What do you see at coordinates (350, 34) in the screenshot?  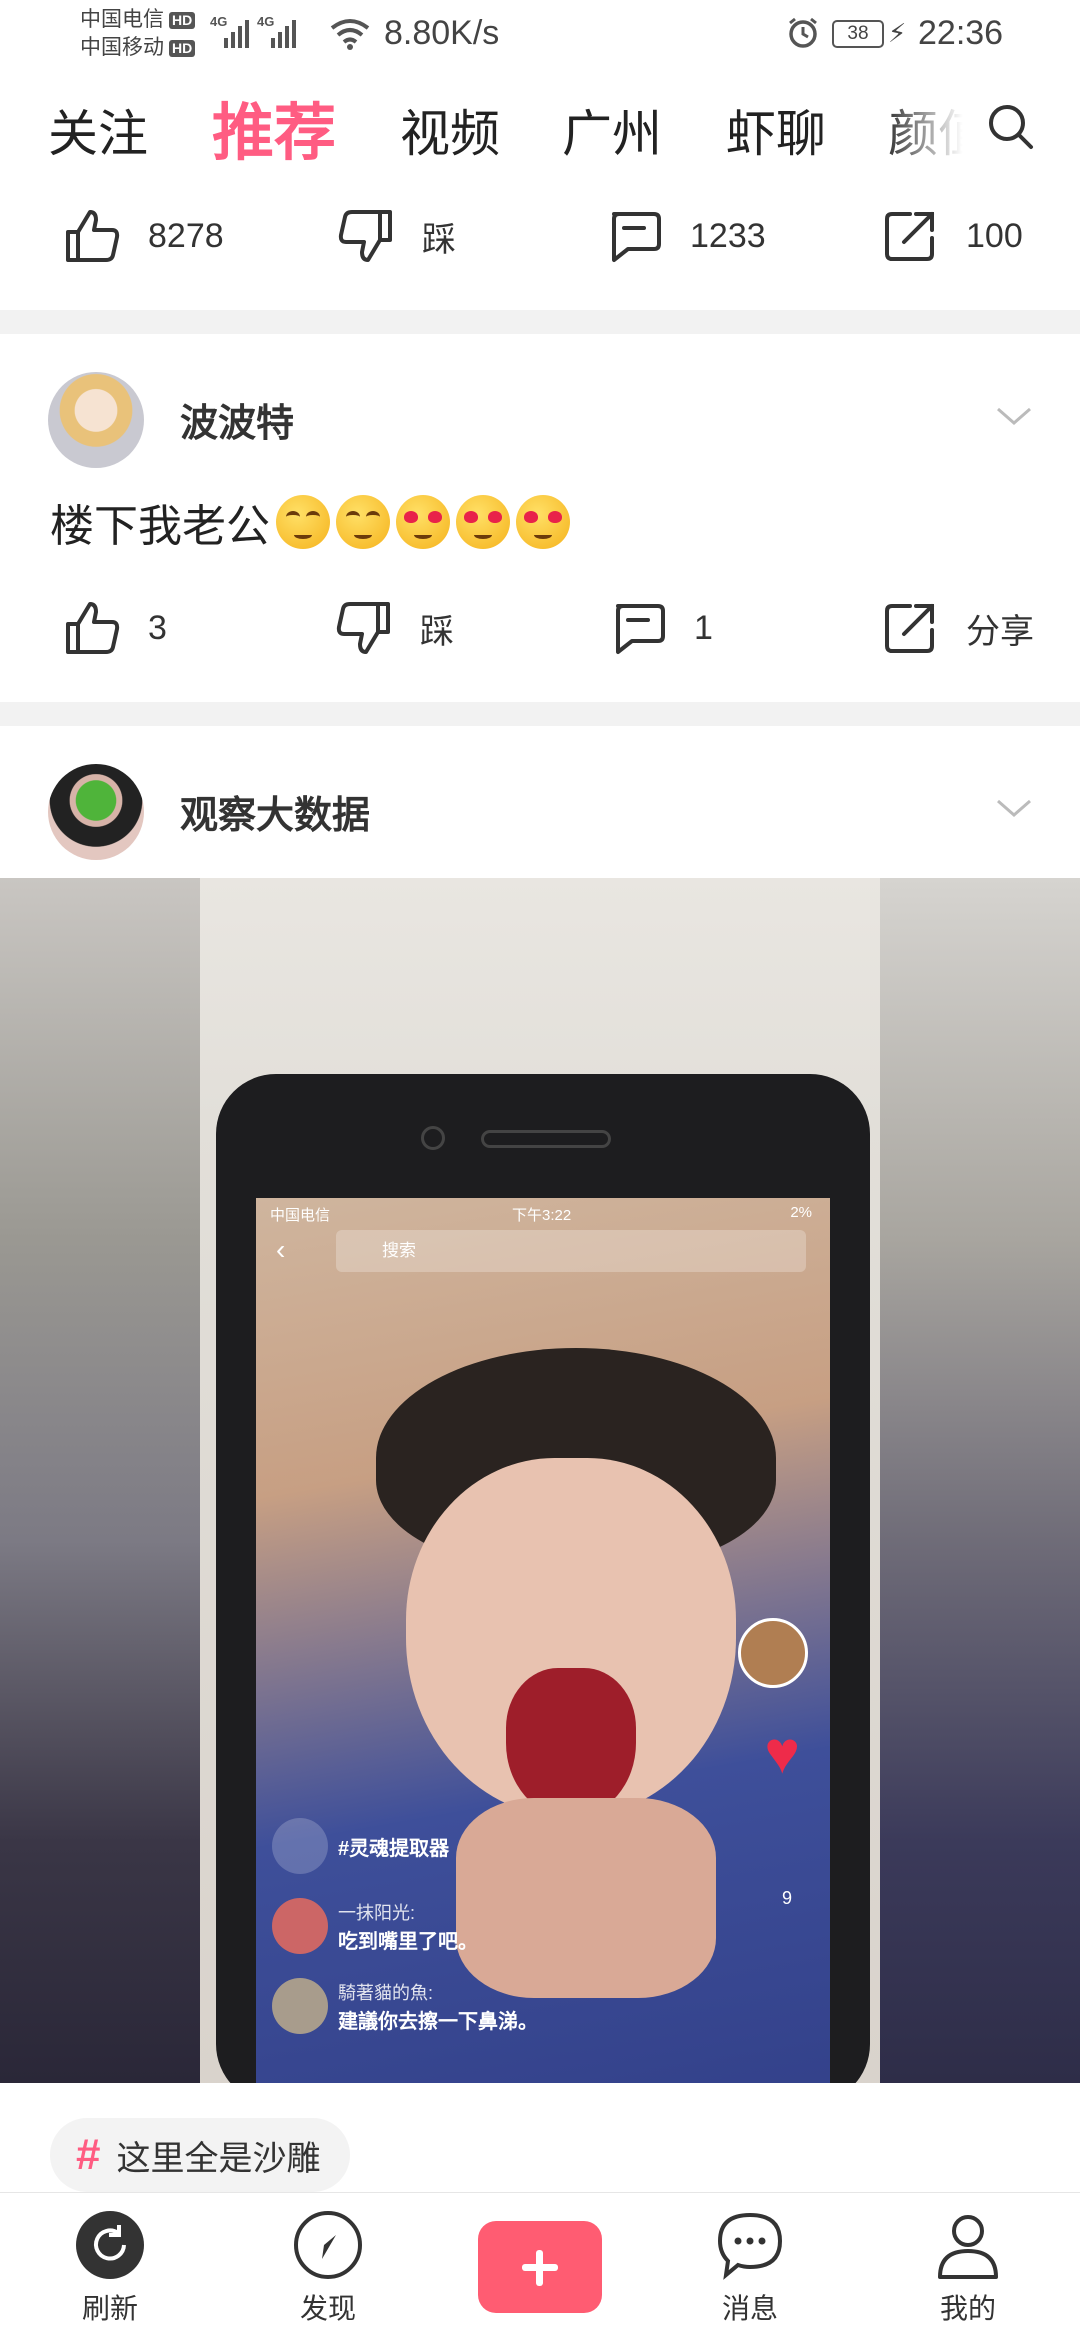 I see `wifi-icon` at bounding box center [350, 34].